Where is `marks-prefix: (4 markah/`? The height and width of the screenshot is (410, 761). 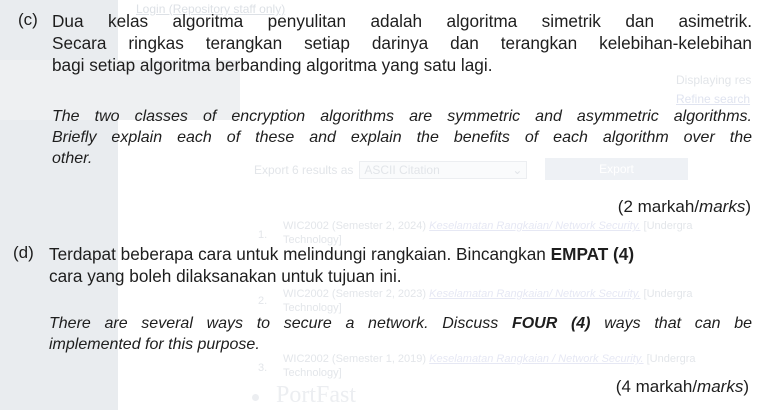
marks-prefix: (4 markah/ is located at coordinates (656, 386).